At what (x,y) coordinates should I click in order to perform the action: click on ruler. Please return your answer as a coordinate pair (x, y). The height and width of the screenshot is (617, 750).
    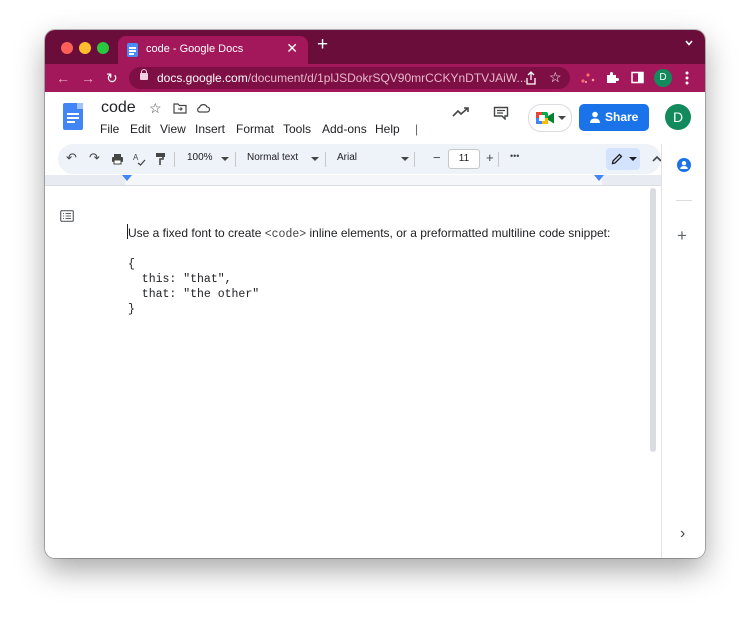
    Looking at the image, I should click on (353, 180).